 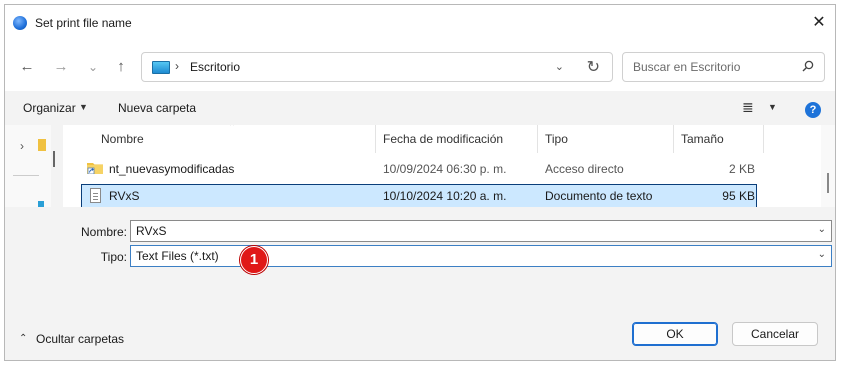 I want to click on organize-menu-button: Organizar, so click(x=49, y=108).